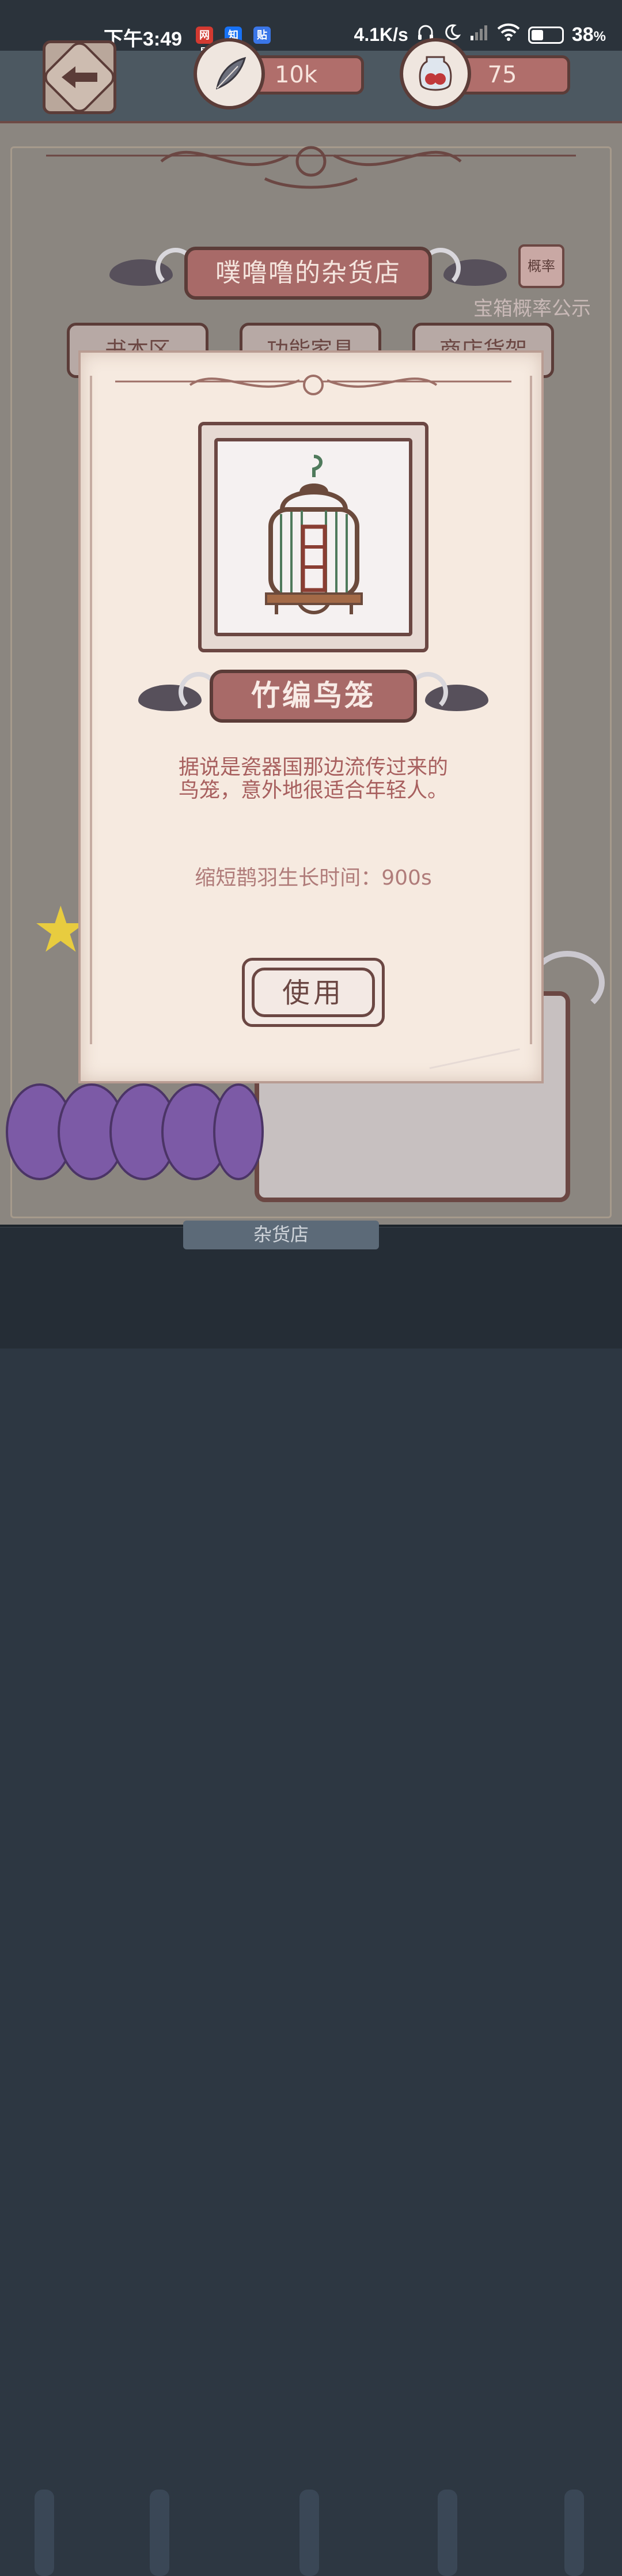 This screenshot has width=622, height=2576. Describe the element at coordinates (546, 35) in the screenshot. I see `battery-icon` at that location.